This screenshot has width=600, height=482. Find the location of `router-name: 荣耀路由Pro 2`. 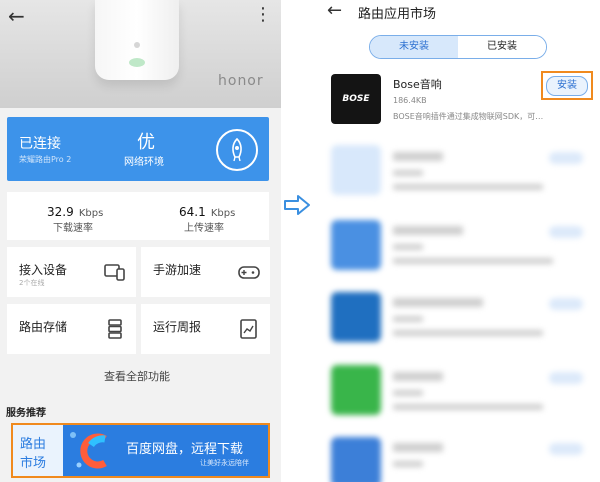

router-name: 荣耀路由Pro 2 is located at coordinates (45, 159).